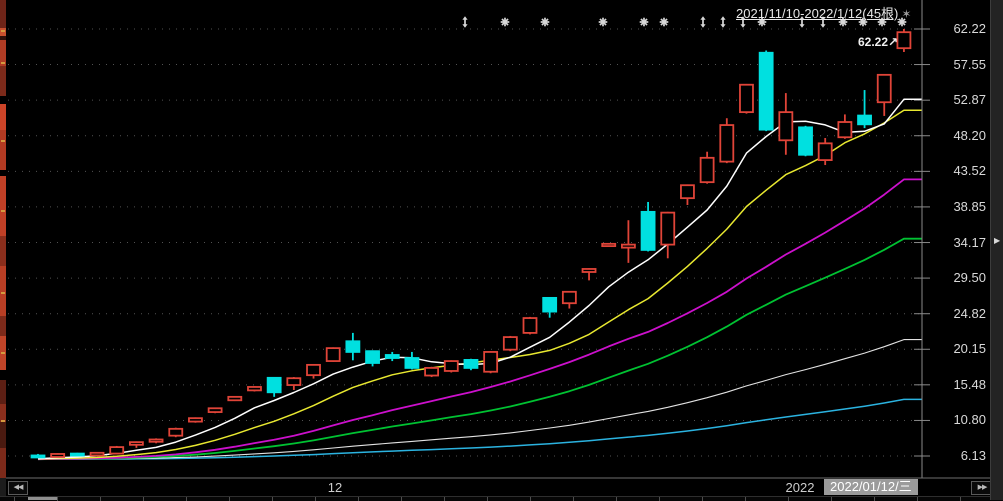 This screenshot has width=1003, height=501. What do you see at coordinates (969, 171) in the screenshot?
I see `price-axis-label: 43.52` at bounding box center [969, 171].